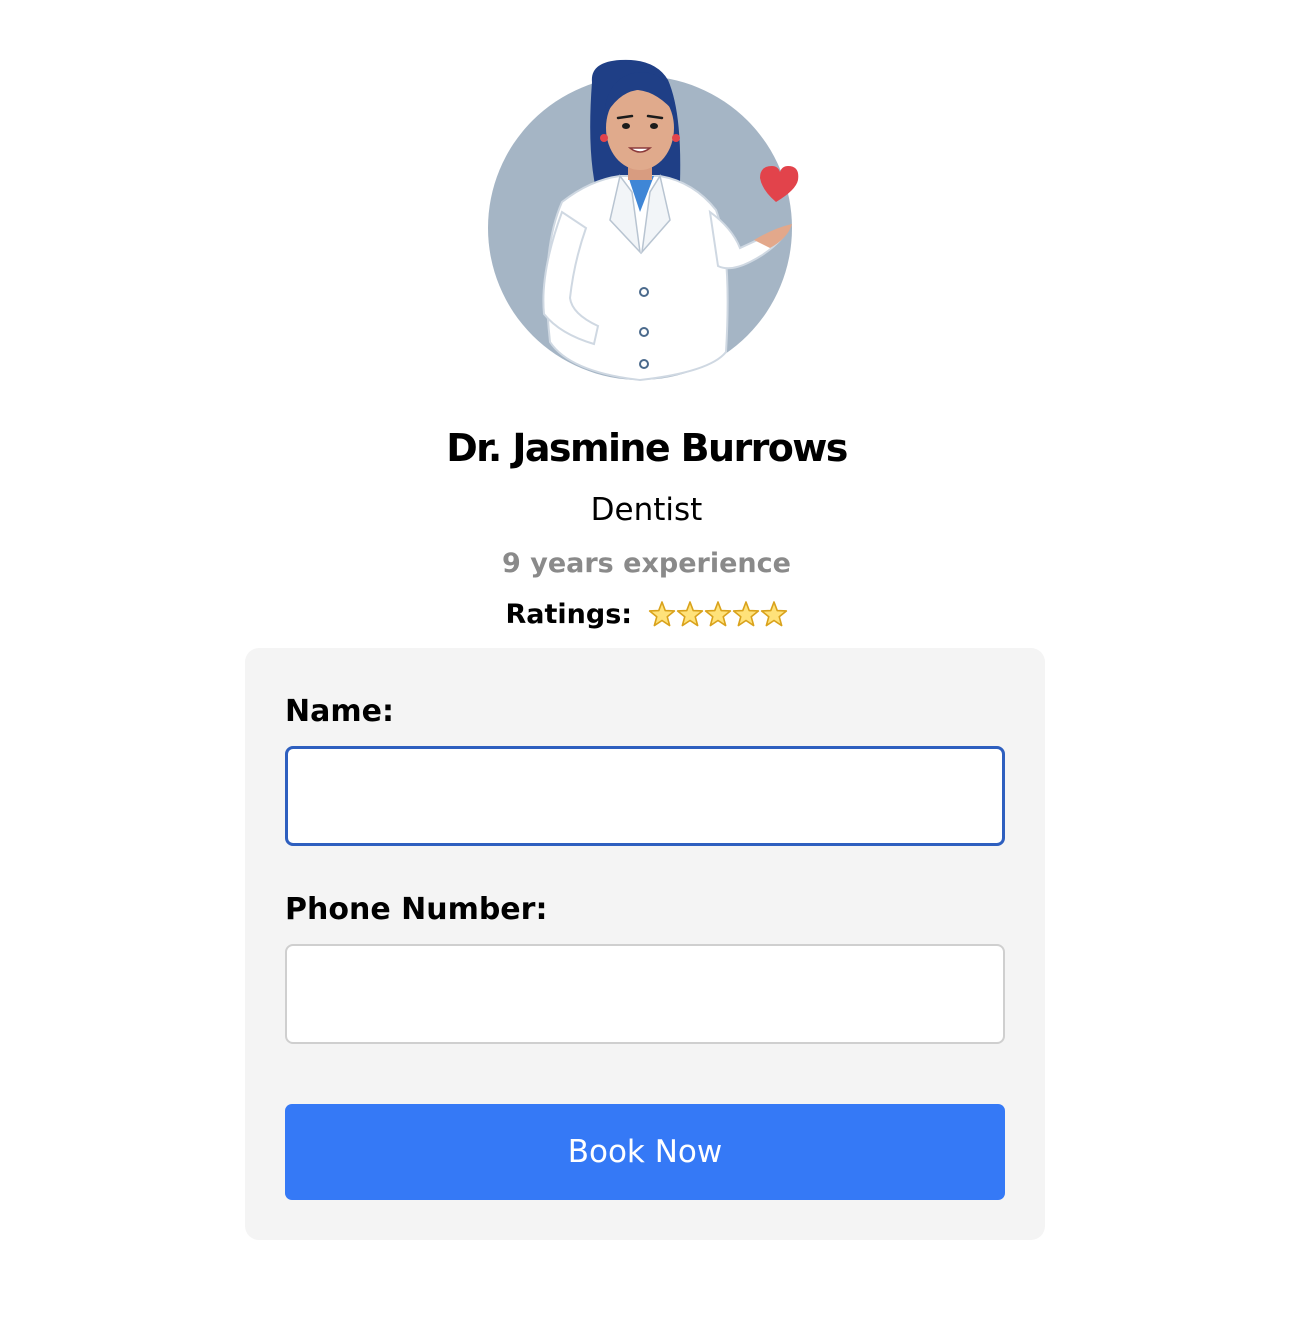 Image resolution: width=1293 pixels, height=1324 pixels. I want to click on name-input, so click(645, 796).